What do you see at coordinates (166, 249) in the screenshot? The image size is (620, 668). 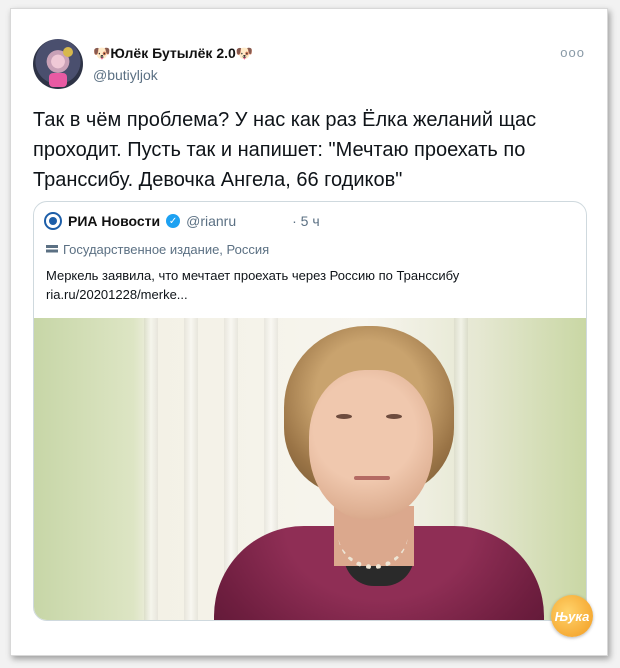 I see `state-media-label-text: Государственное издание, Россия` at bounding box center [166, 249].